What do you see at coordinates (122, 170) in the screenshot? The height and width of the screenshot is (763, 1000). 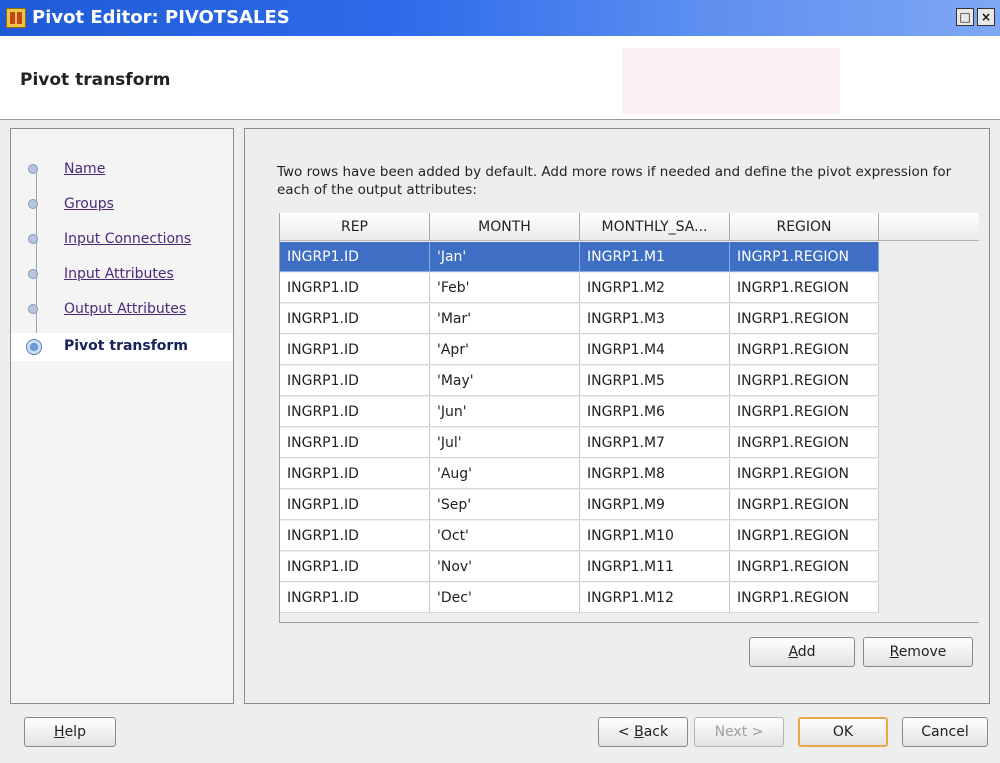 I see `step-name: Name` at bounding box center [122, 170].